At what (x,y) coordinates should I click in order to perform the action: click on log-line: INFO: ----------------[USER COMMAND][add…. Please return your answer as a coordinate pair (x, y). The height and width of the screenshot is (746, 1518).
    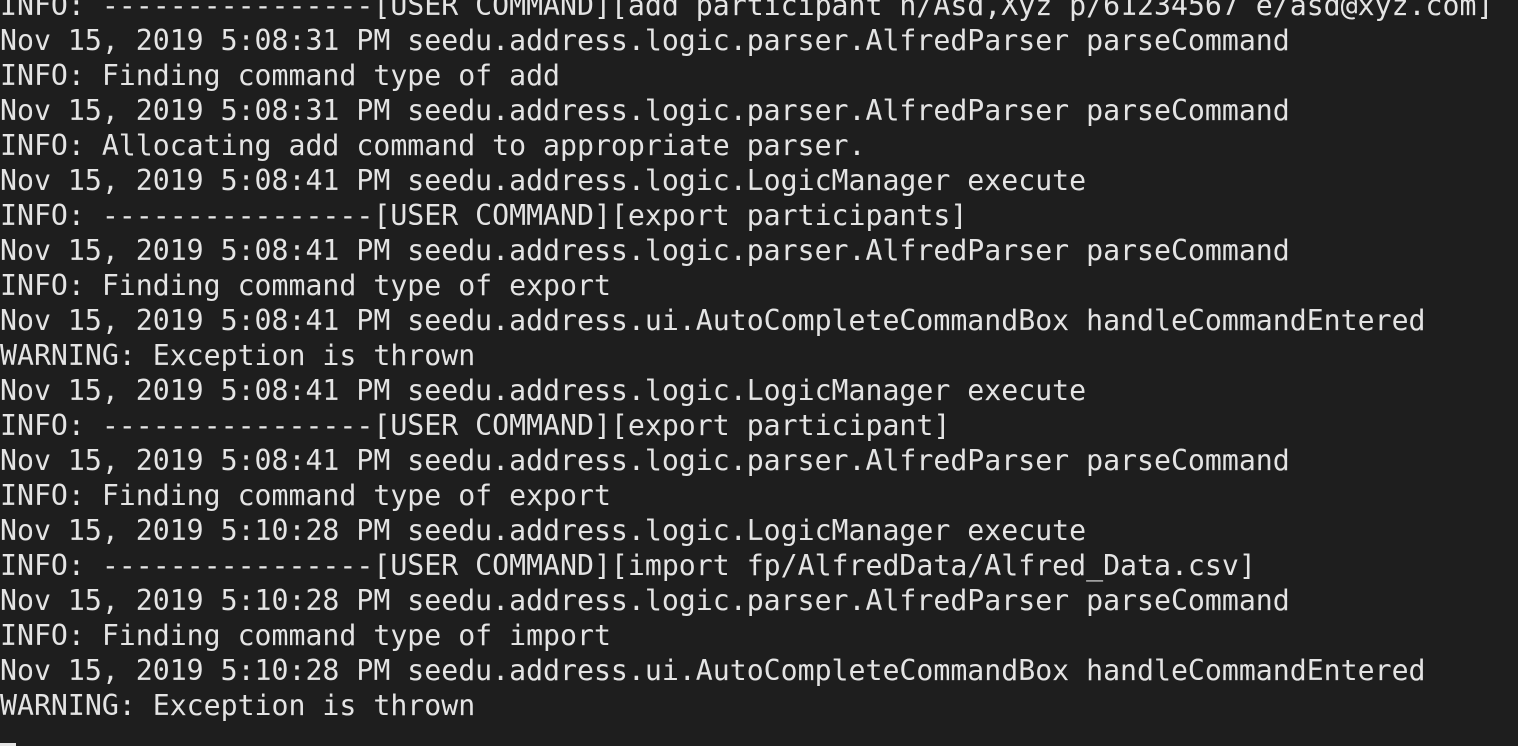
    Looking at the image, I should click on (747, 11).